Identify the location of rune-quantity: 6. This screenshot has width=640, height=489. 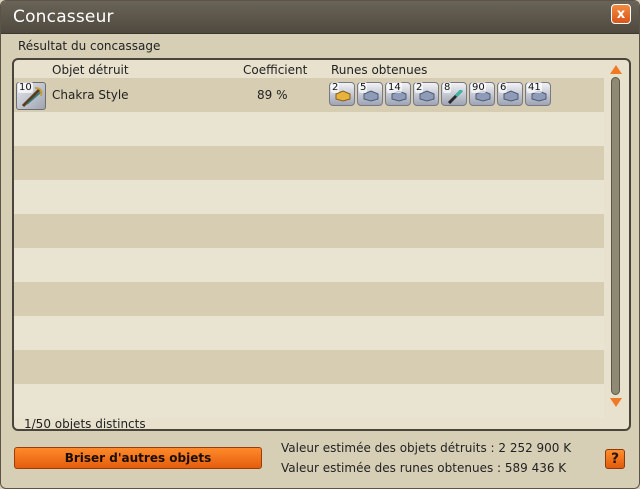
(503, 87).